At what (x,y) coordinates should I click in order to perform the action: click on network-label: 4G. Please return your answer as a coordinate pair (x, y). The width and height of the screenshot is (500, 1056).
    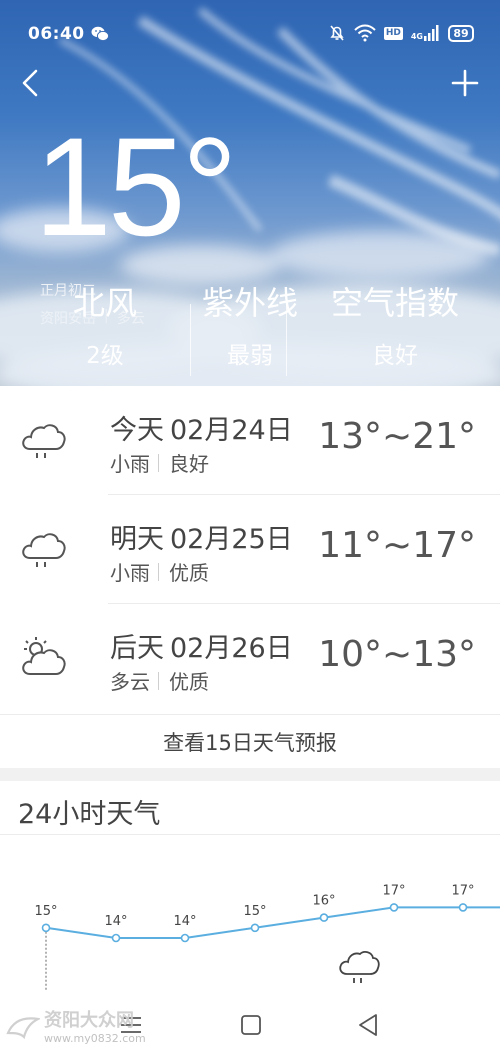
    Looking at the image, I should click on (425, 33).